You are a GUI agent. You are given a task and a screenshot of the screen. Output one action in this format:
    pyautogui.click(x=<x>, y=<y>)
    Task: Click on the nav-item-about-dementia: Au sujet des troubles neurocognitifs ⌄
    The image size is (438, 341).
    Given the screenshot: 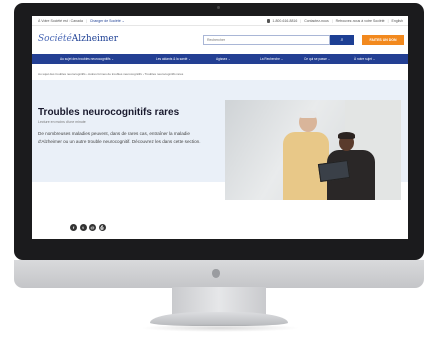 What is the action you would take?
    pyautogui.click(x=87, y=59)
    